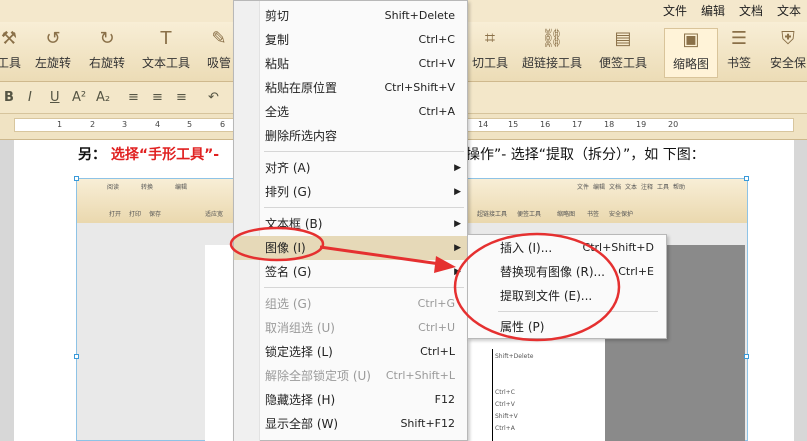  Describe the element at coordinates (107, 38) in the screenshot. I see `rotate-right-icon: ↻` at that location.